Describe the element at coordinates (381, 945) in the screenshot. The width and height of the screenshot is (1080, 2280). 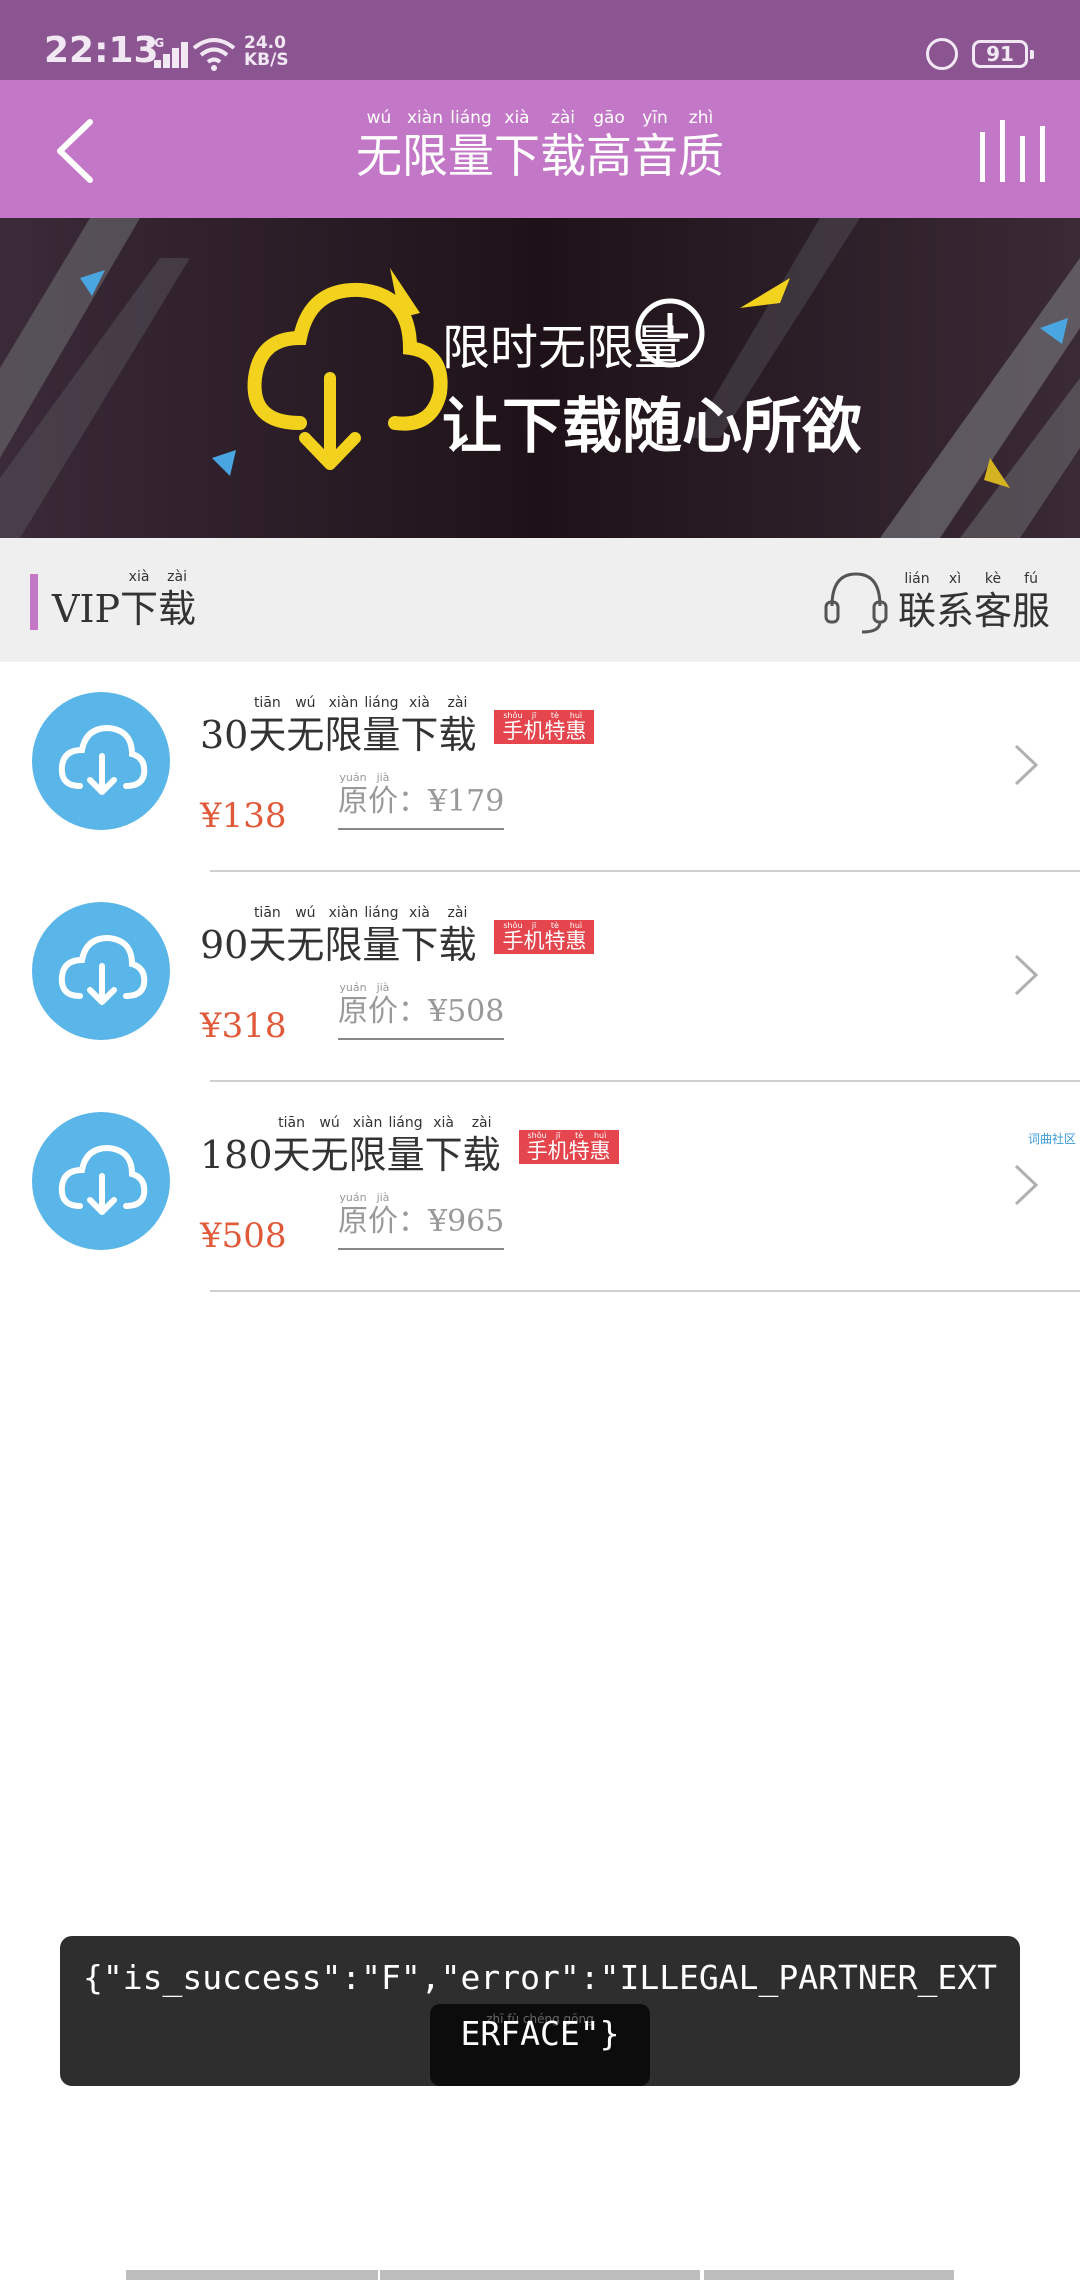
I see `hanzi: 量` at that location.